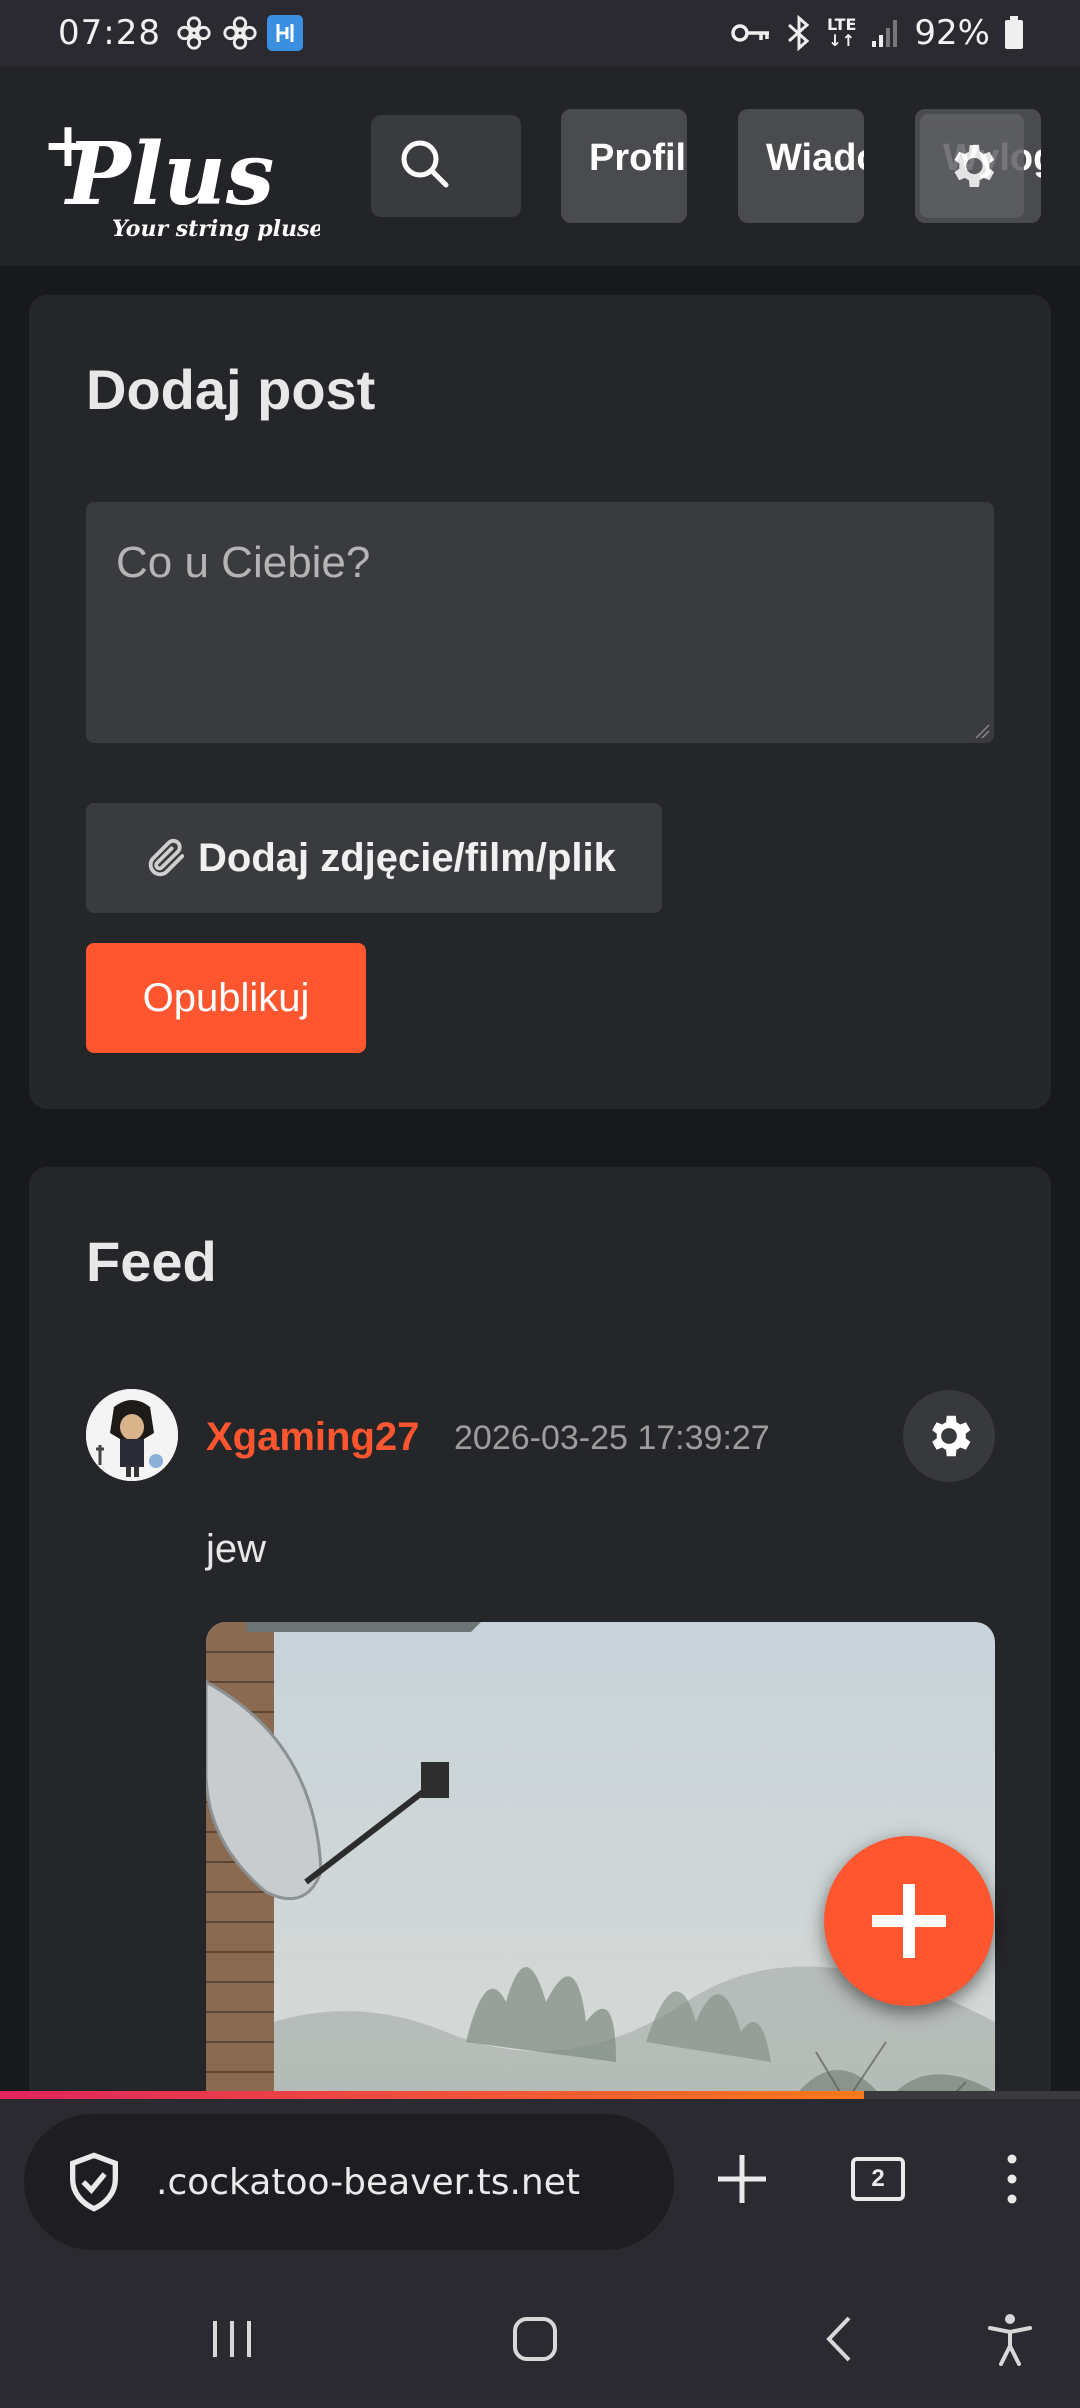  Describe the element at coordinates (750, 33) in the screenshot. I see `vpn-key-icon` at that location.